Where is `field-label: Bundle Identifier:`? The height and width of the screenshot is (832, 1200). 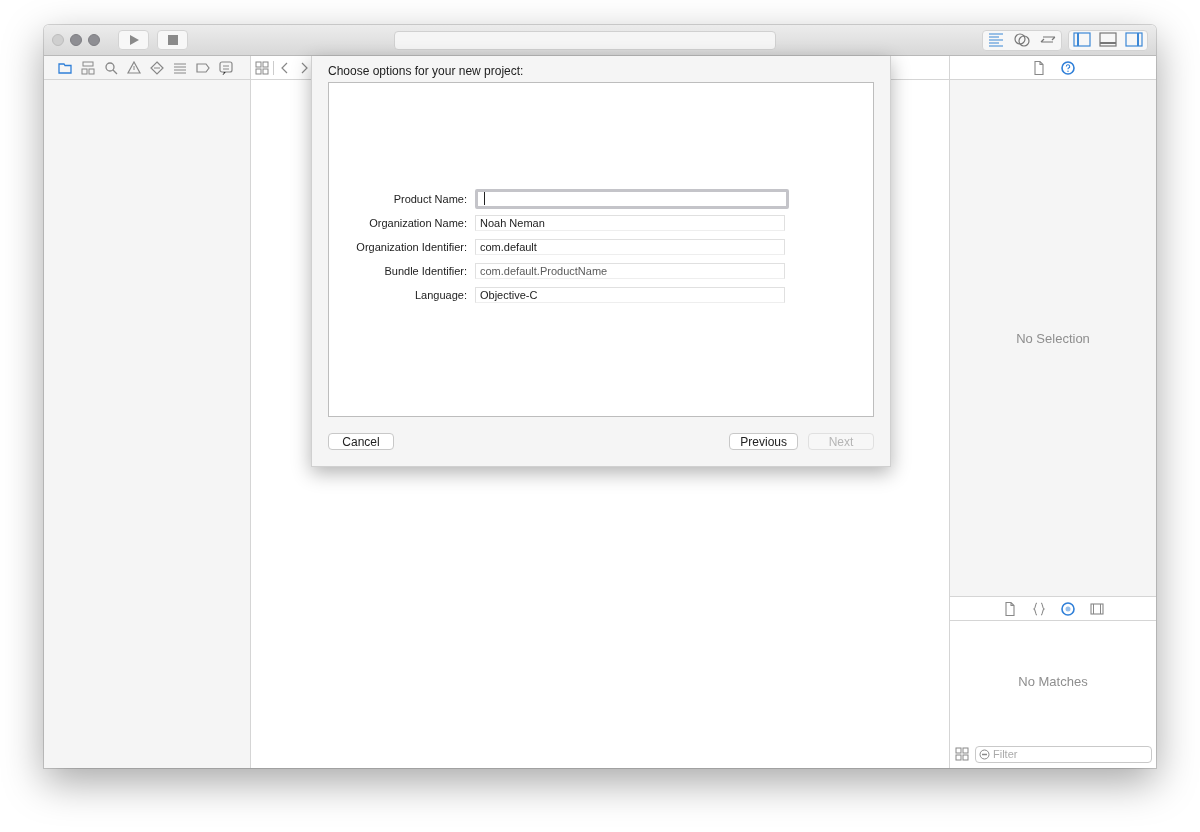 field-label: Bundle Identifier: is located at coordinates (425, 270).